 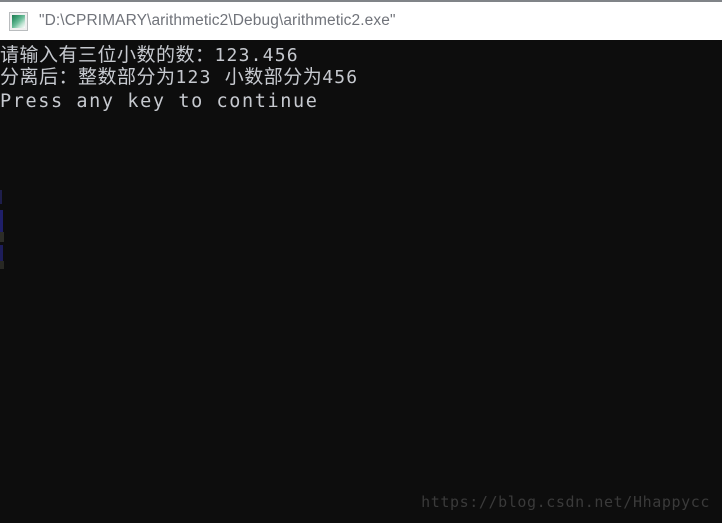 I want to click on fraction-part-value: 456, so click(x=340, y=77).